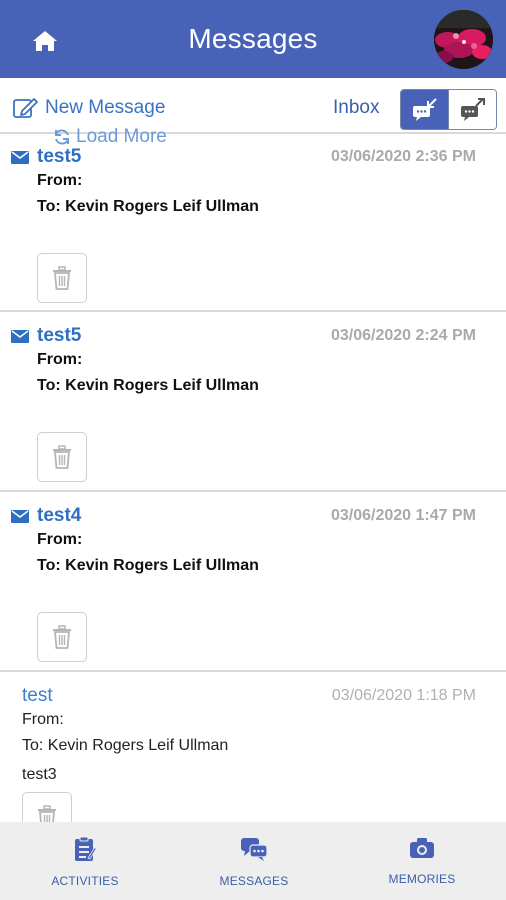 The width and height of the screenshot is (506, 900). I want to click on load-more-button: Load More, so click(109, 137).